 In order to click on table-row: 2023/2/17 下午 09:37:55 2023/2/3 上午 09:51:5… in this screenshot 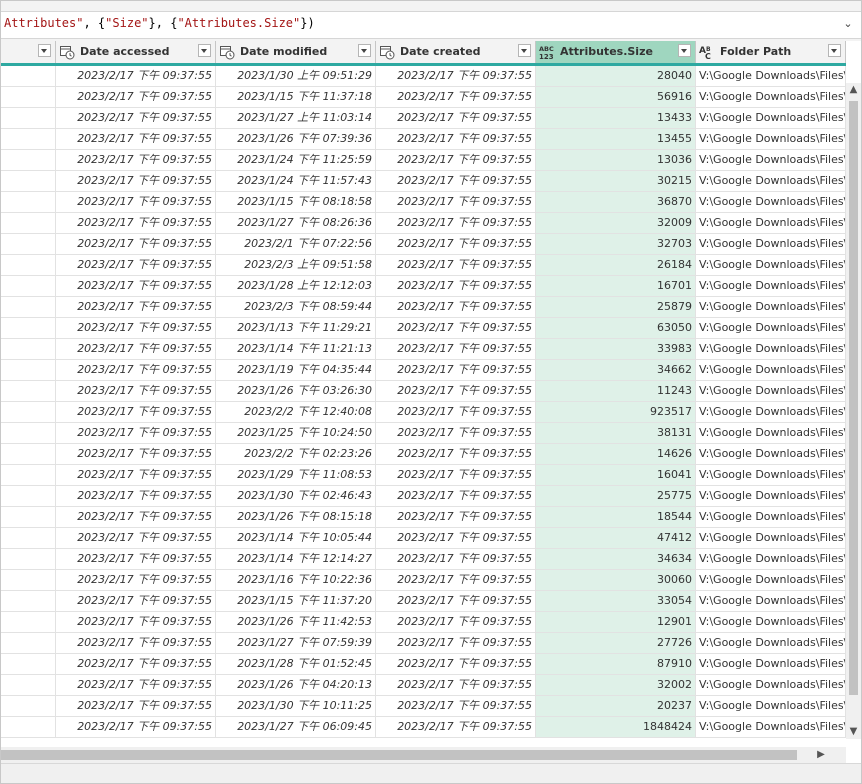, I will do `click(423, 265)`.